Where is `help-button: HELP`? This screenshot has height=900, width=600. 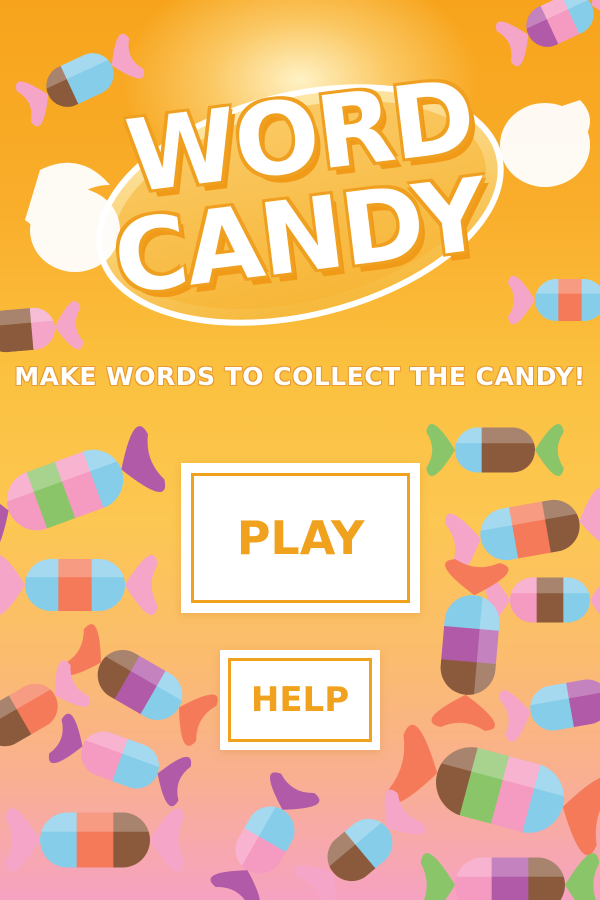
help-button: HELP is located at coordinates (300, 700).